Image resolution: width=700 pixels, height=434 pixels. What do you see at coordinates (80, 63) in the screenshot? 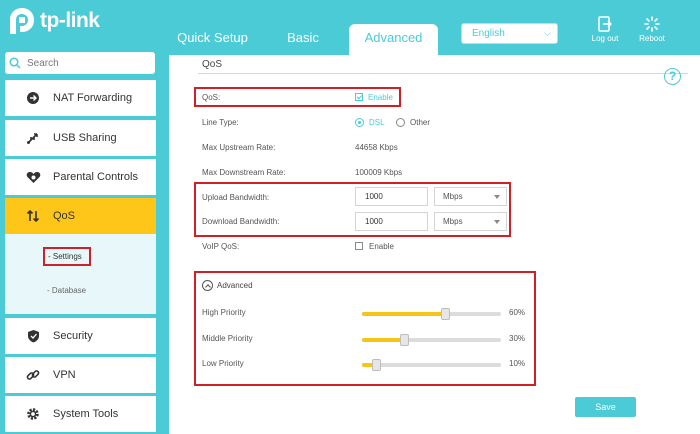
I see `search-input: Search` at bounding box center [80, 63].